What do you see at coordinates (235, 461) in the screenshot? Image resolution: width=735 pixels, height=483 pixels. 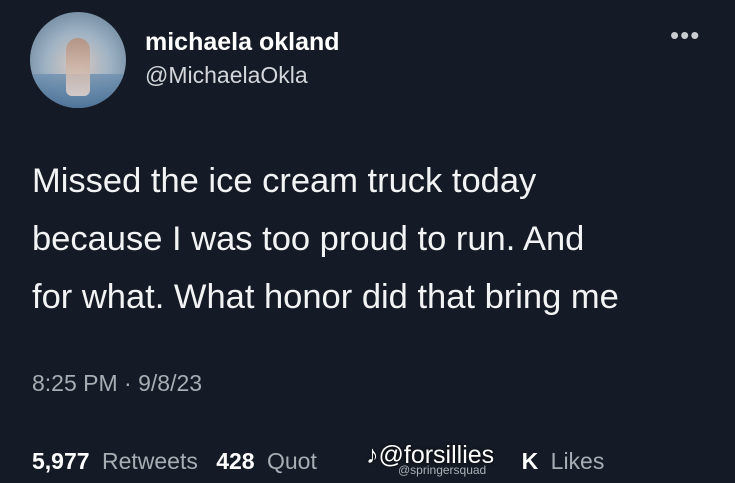 I see `quotes-count: 428` at bounding box center [235, 461].